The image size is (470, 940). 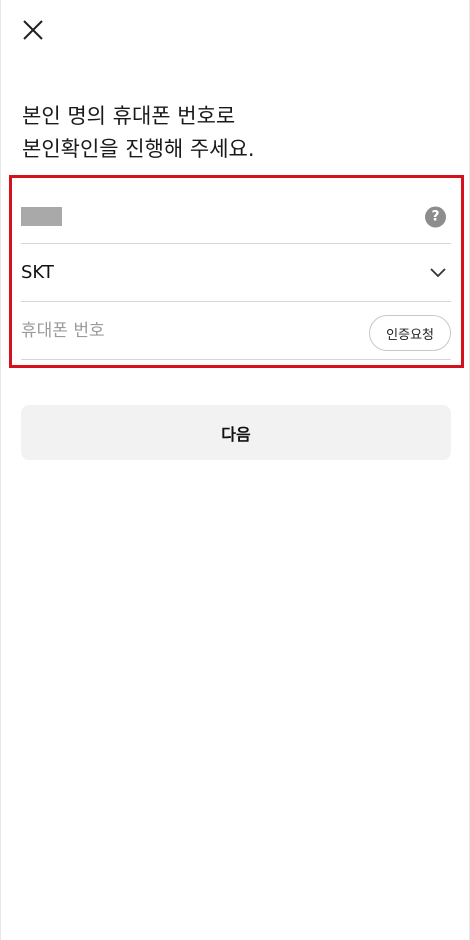 What do you see at coordinates (237, 133) in the screenshot?
I see `page-title: 본인 명의 휴대폰 번호로 본인확인을 진행해 주세요.` at bounding box center [237, 133].